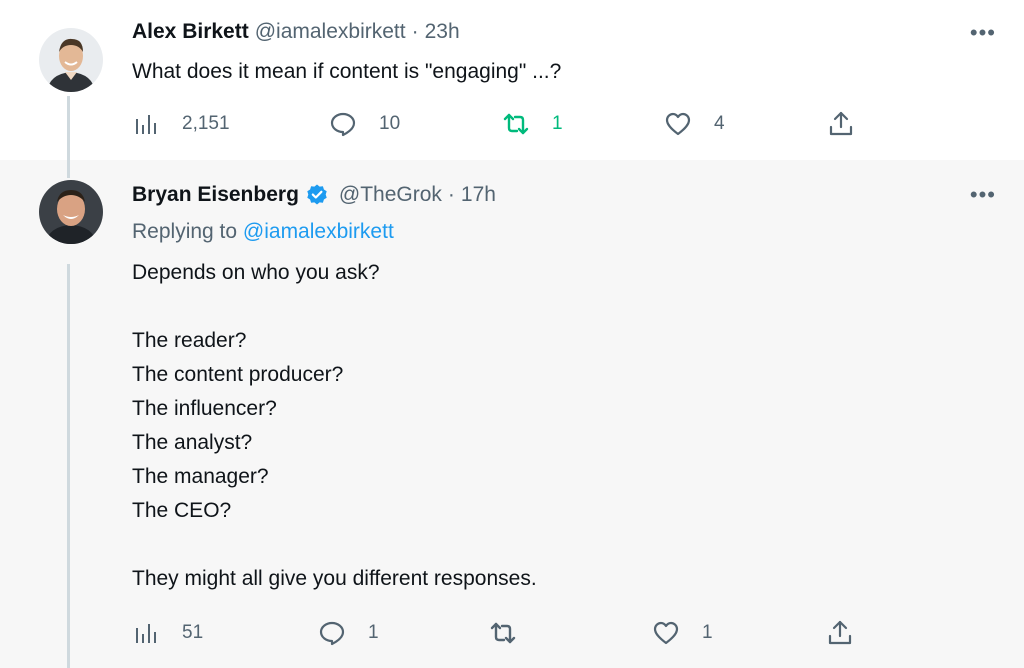 This screenshot has height=668, width=1024. I want to click on timestamp: 23h, so click(442, 32).